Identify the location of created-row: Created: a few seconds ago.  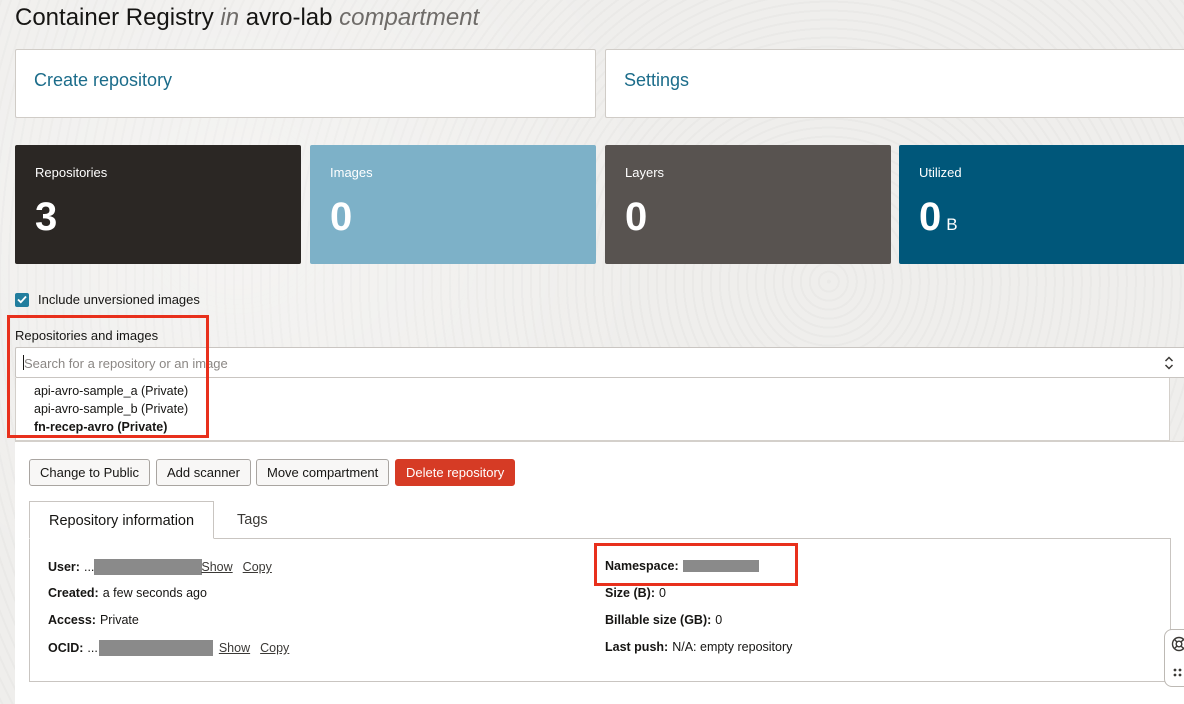
(127, 593).